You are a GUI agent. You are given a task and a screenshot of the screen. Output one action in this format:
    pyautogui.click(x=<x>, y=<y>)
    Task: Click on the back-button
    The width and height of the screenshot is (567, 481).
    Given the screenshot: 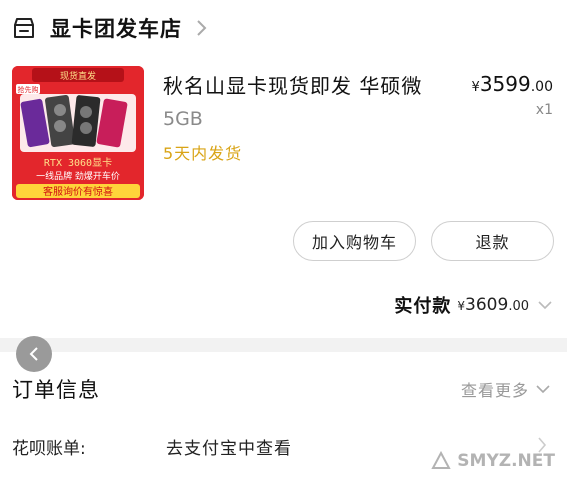 What is the action you would take?
    pyautogui.click(x=34, y=354)
    